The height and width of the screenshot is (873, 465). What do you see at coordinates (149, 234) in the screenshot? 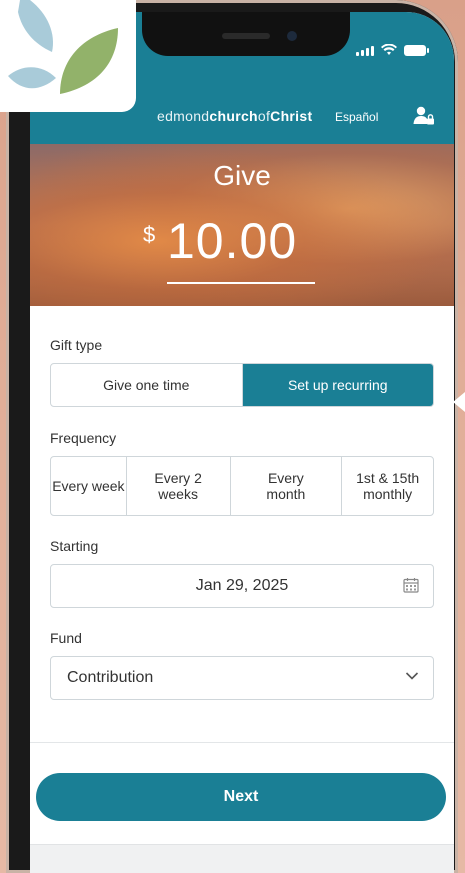
I see `currency-symbol: $` at bounding box center [149, 234].